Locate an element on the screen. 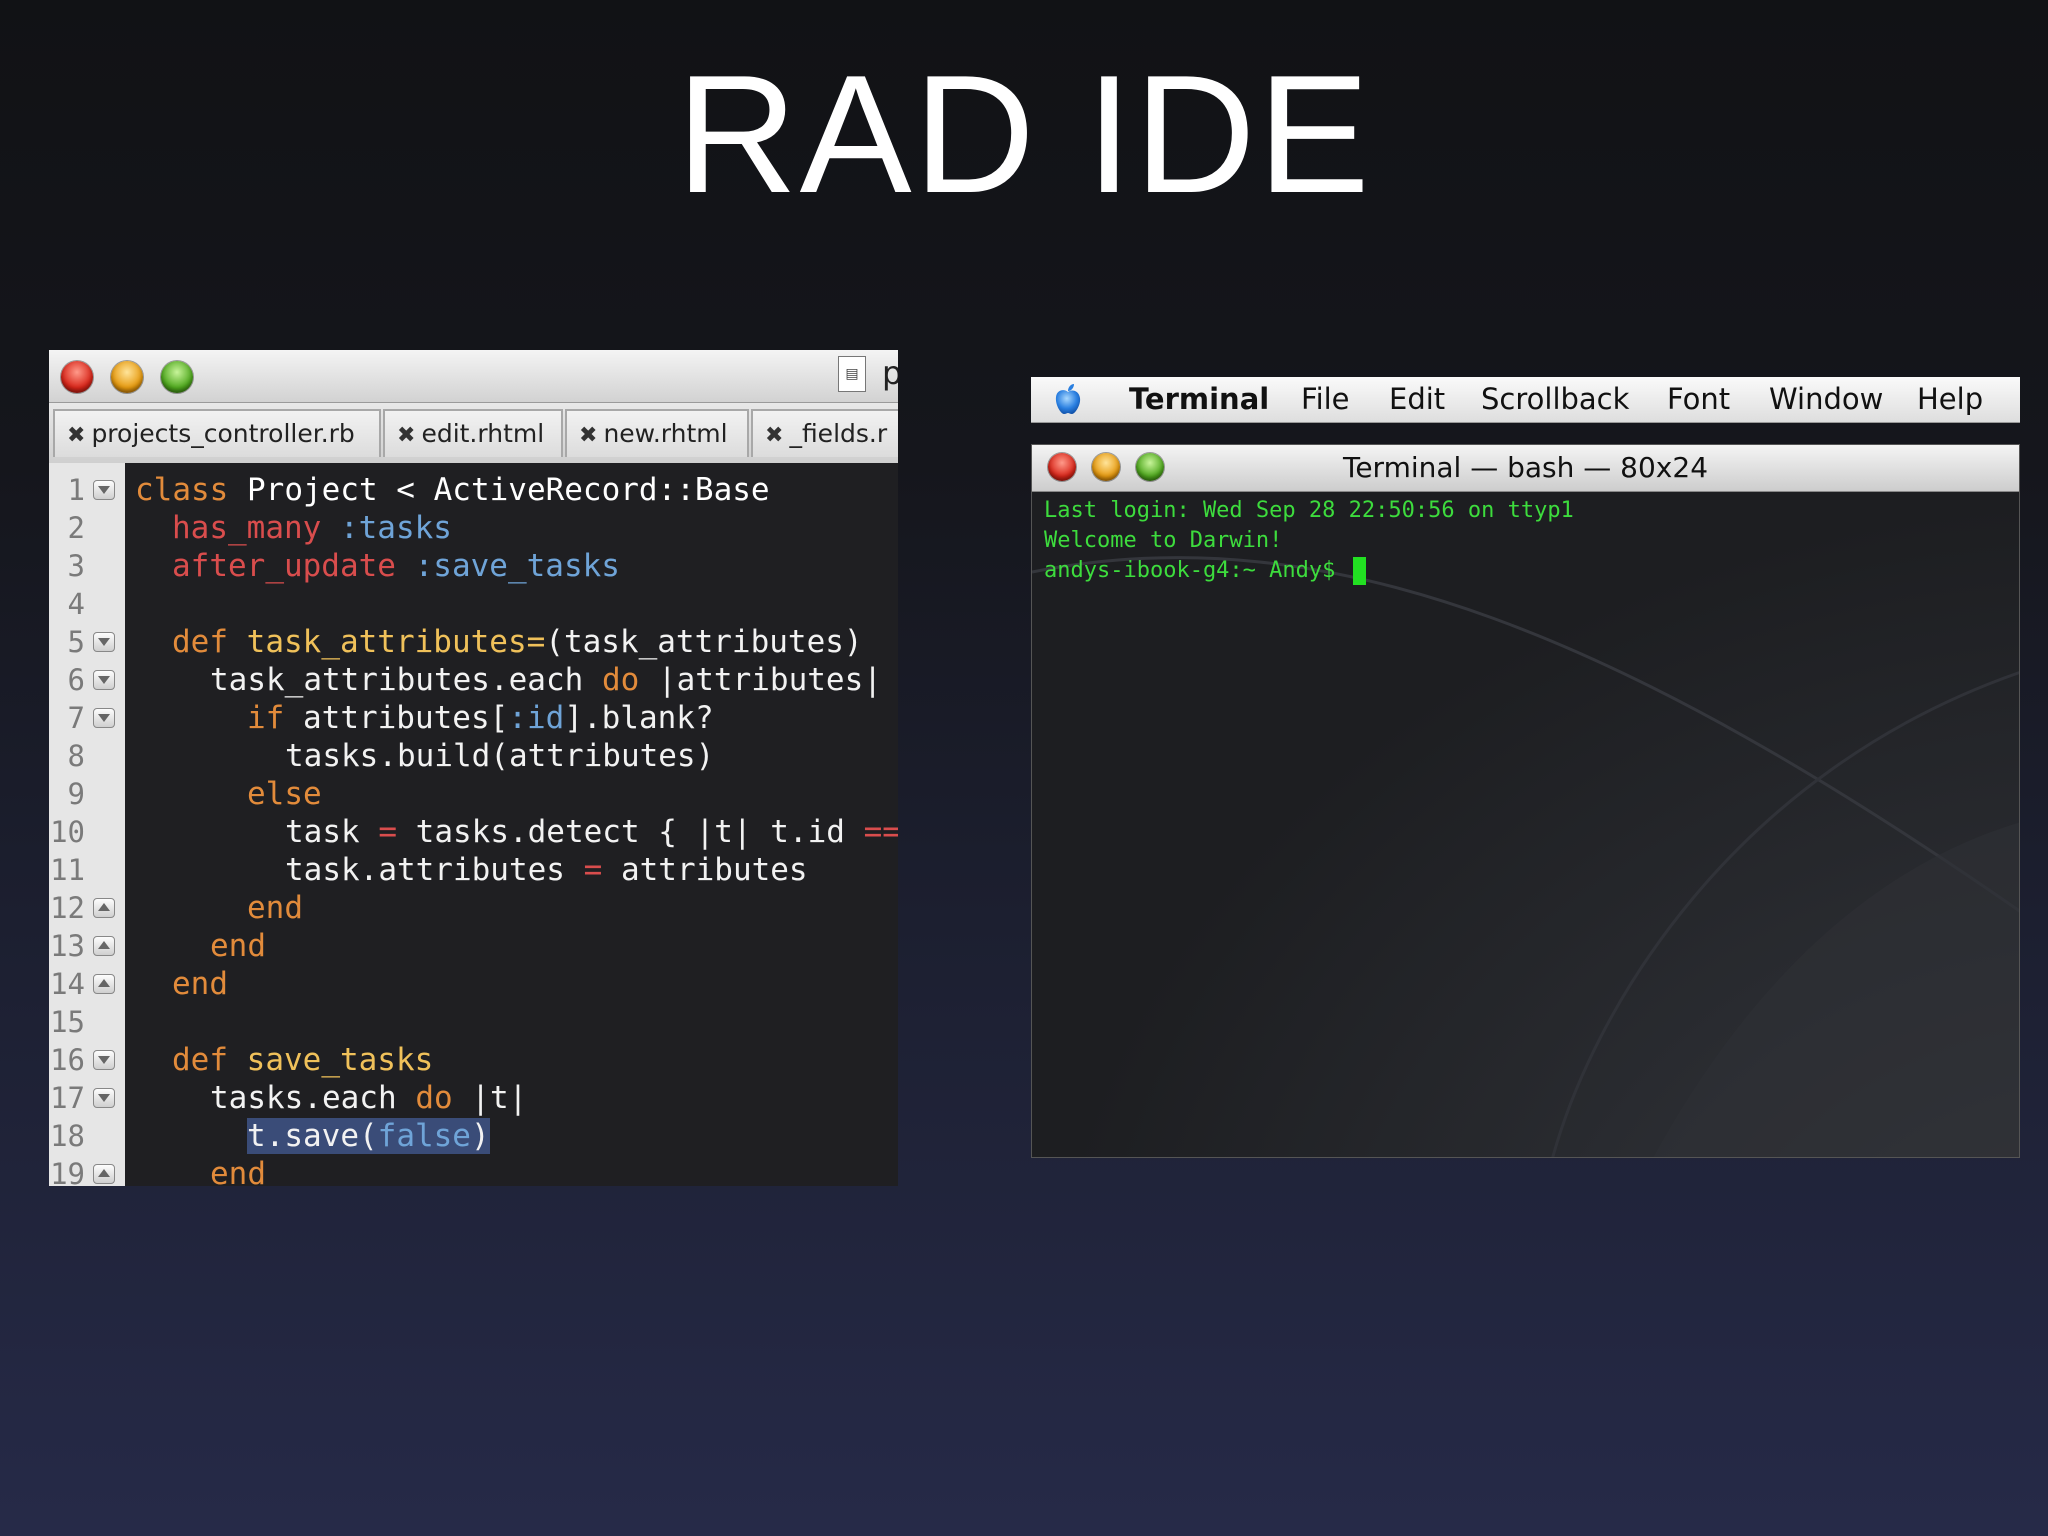  code-line: def task_attributes=(task_attributes) is located at coordinates (517, 642).